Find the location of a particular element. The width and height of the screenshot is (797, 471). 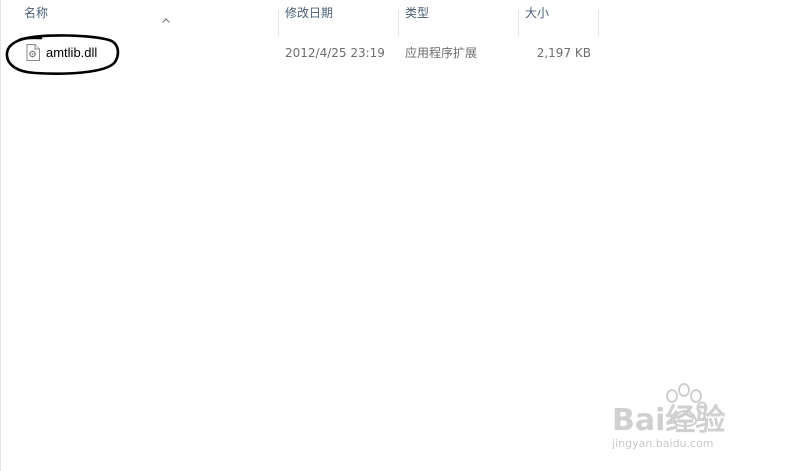

baidu-jingyan-watermark: Bai经验 jingyan.baidu.com is located at coordinates (668, 416).